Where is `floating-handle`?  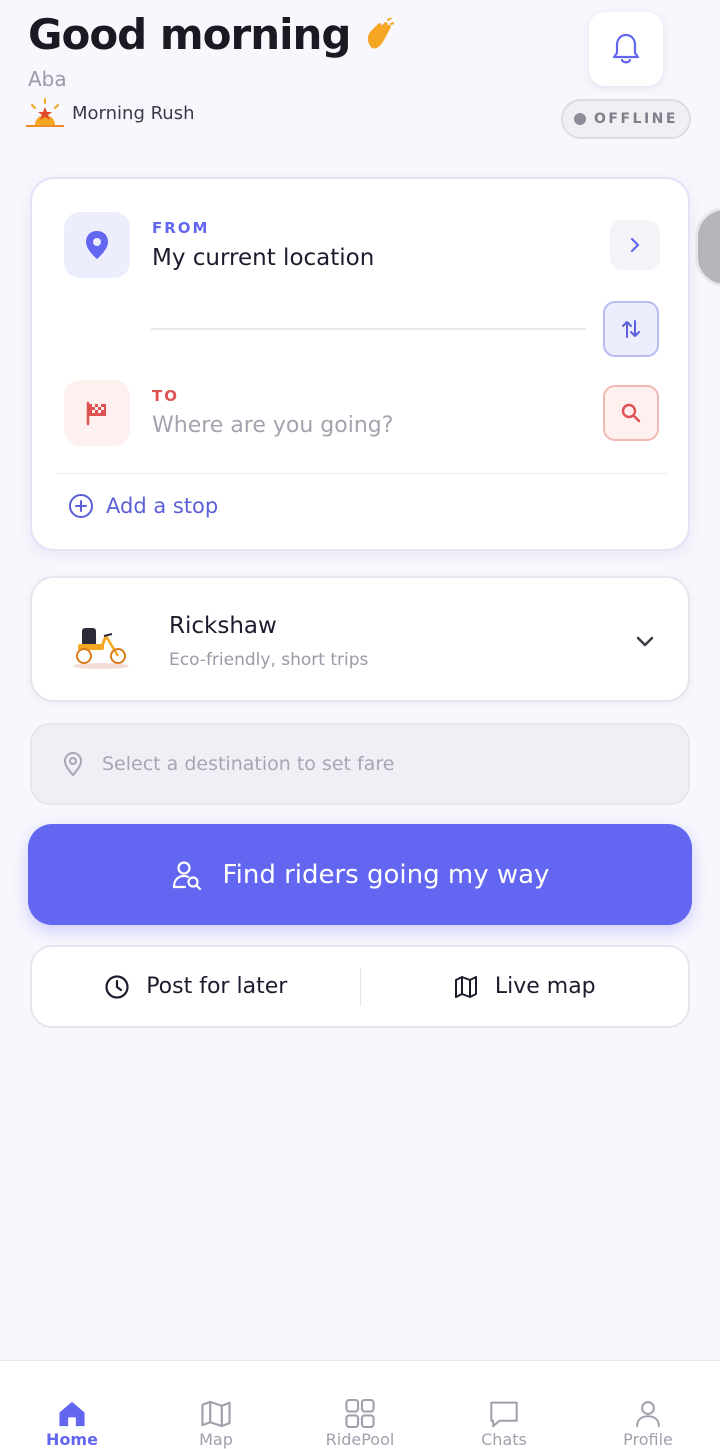 floating-handle is located at coordinates (707, 247).